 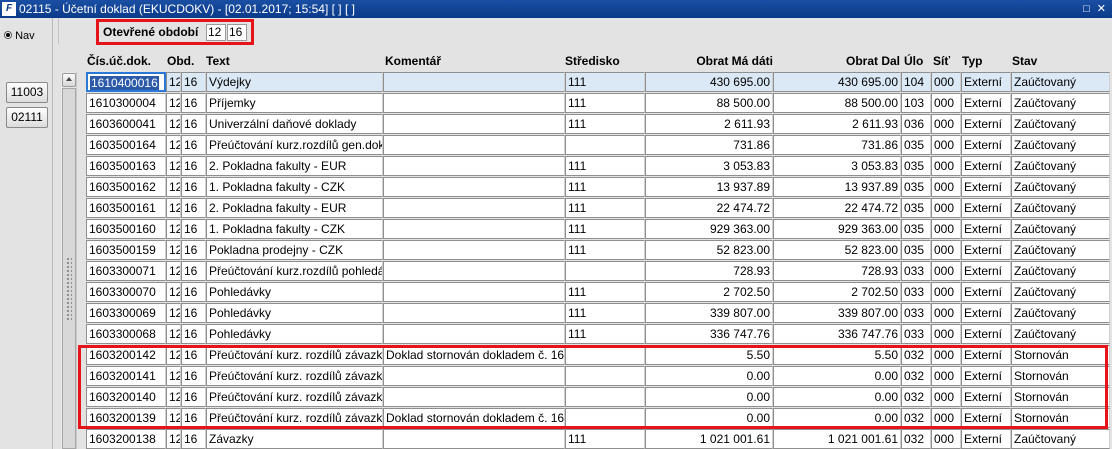 I want to click on period-year-field: 16, so click(x=237, y=32).